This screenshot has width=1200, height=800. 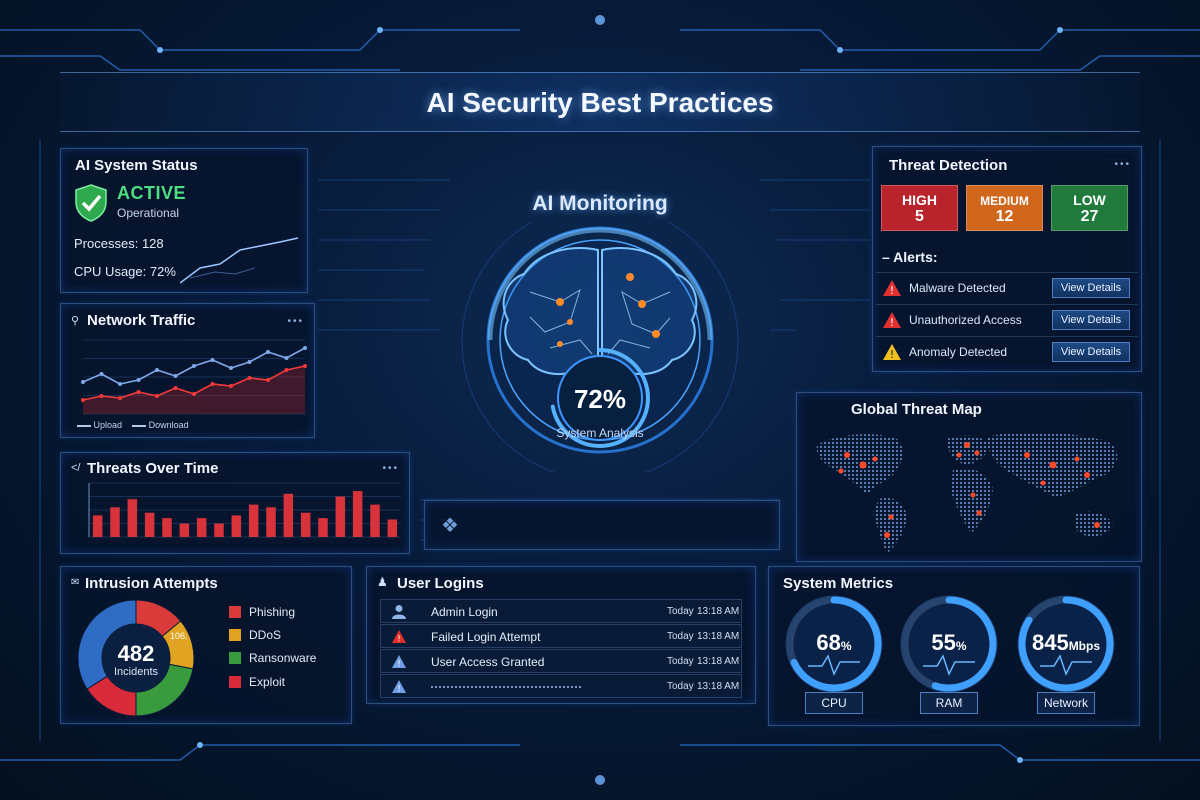 What do you see at coordinates (153, 468) in the screenshot?
I see `threats-over-time-title: Threats Over Time` at bounding box center [153, 468].